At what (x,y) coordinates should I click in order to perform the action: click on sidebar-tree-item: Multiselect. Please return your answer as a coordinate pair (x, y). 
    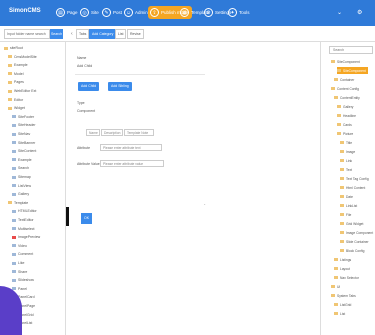
    Looking at the image, I should click on (23, 229).